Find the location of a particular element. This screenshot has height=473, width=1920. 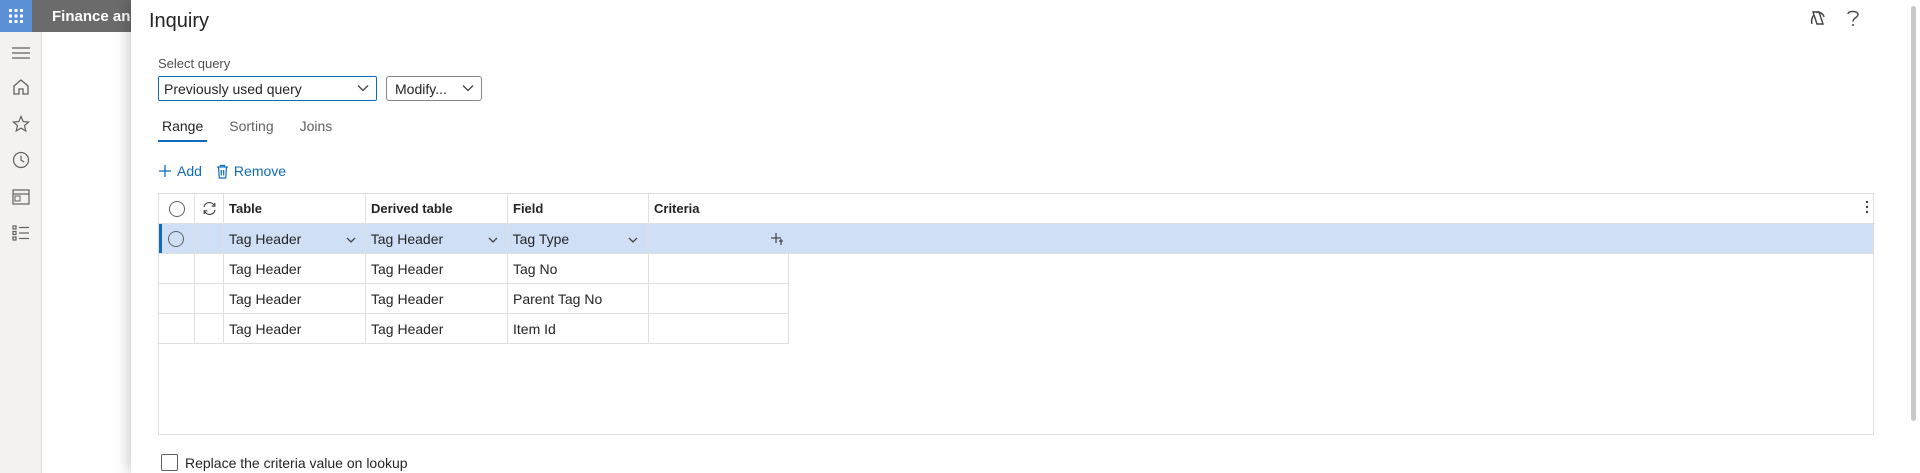

table-row: Tag Header Tag Header Tag No is located at coordinates (474, 269).